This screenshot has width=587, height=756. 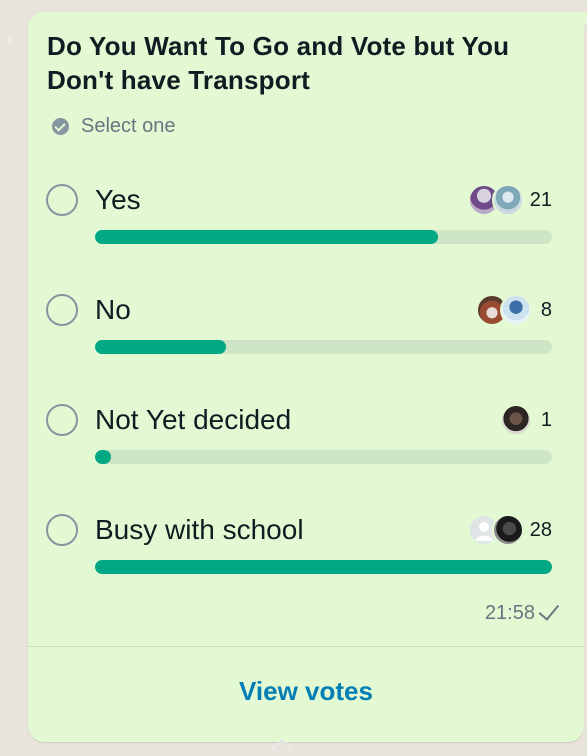 What do you see at coordinates (306, 691) in the screenshot?
I see `view-votes-button: View votes` at bounding box center [306, 691].